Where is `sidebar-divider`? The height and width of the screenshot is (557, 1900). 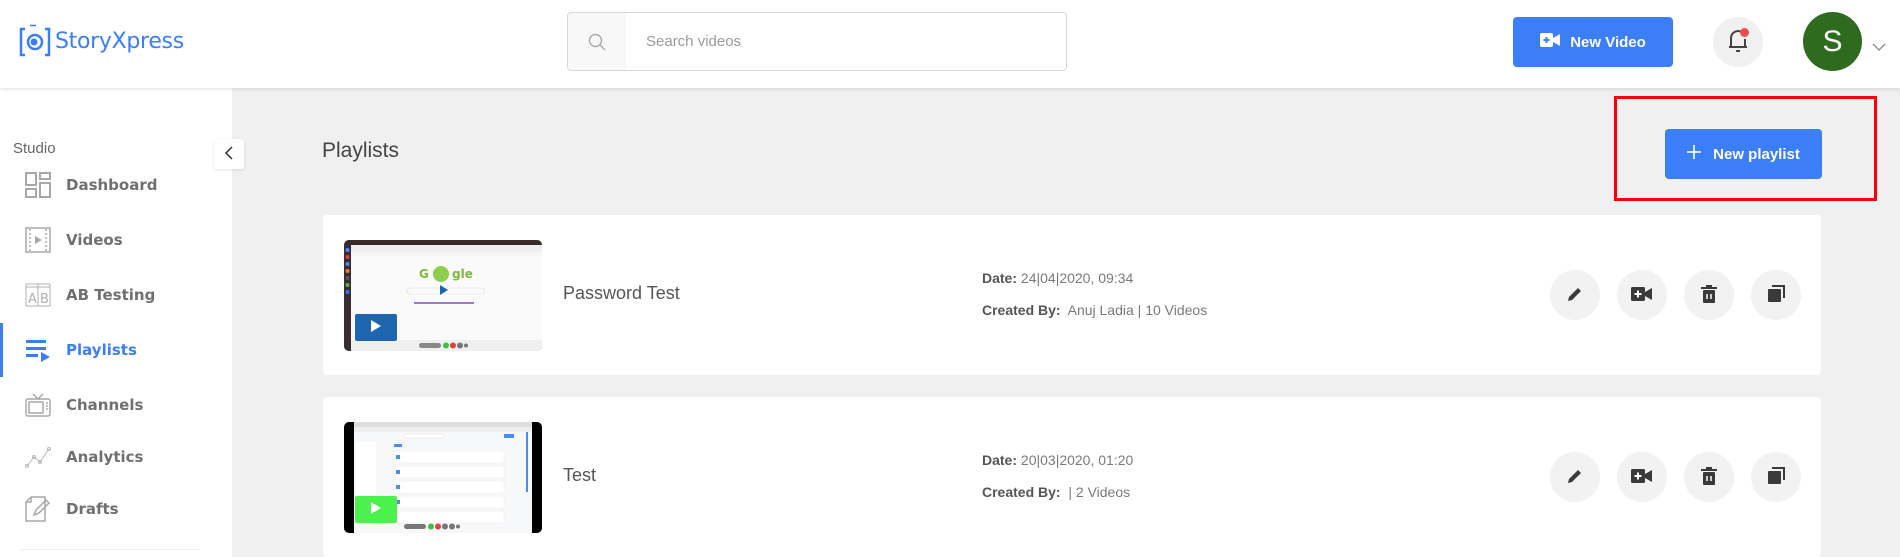 sidebar-divider is located at coordinates (110, 549).